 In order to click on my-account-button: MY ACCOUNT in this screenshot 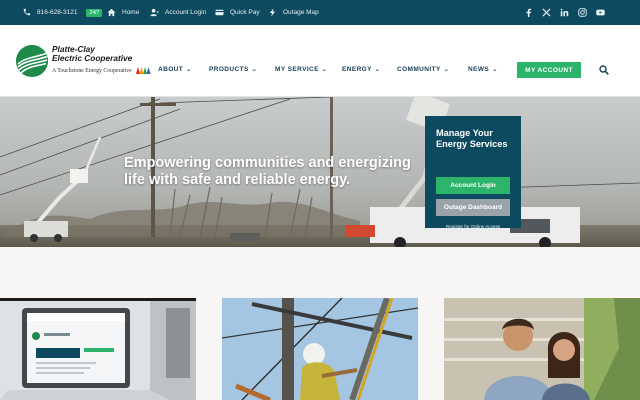, I will do `click(549, 70)`.